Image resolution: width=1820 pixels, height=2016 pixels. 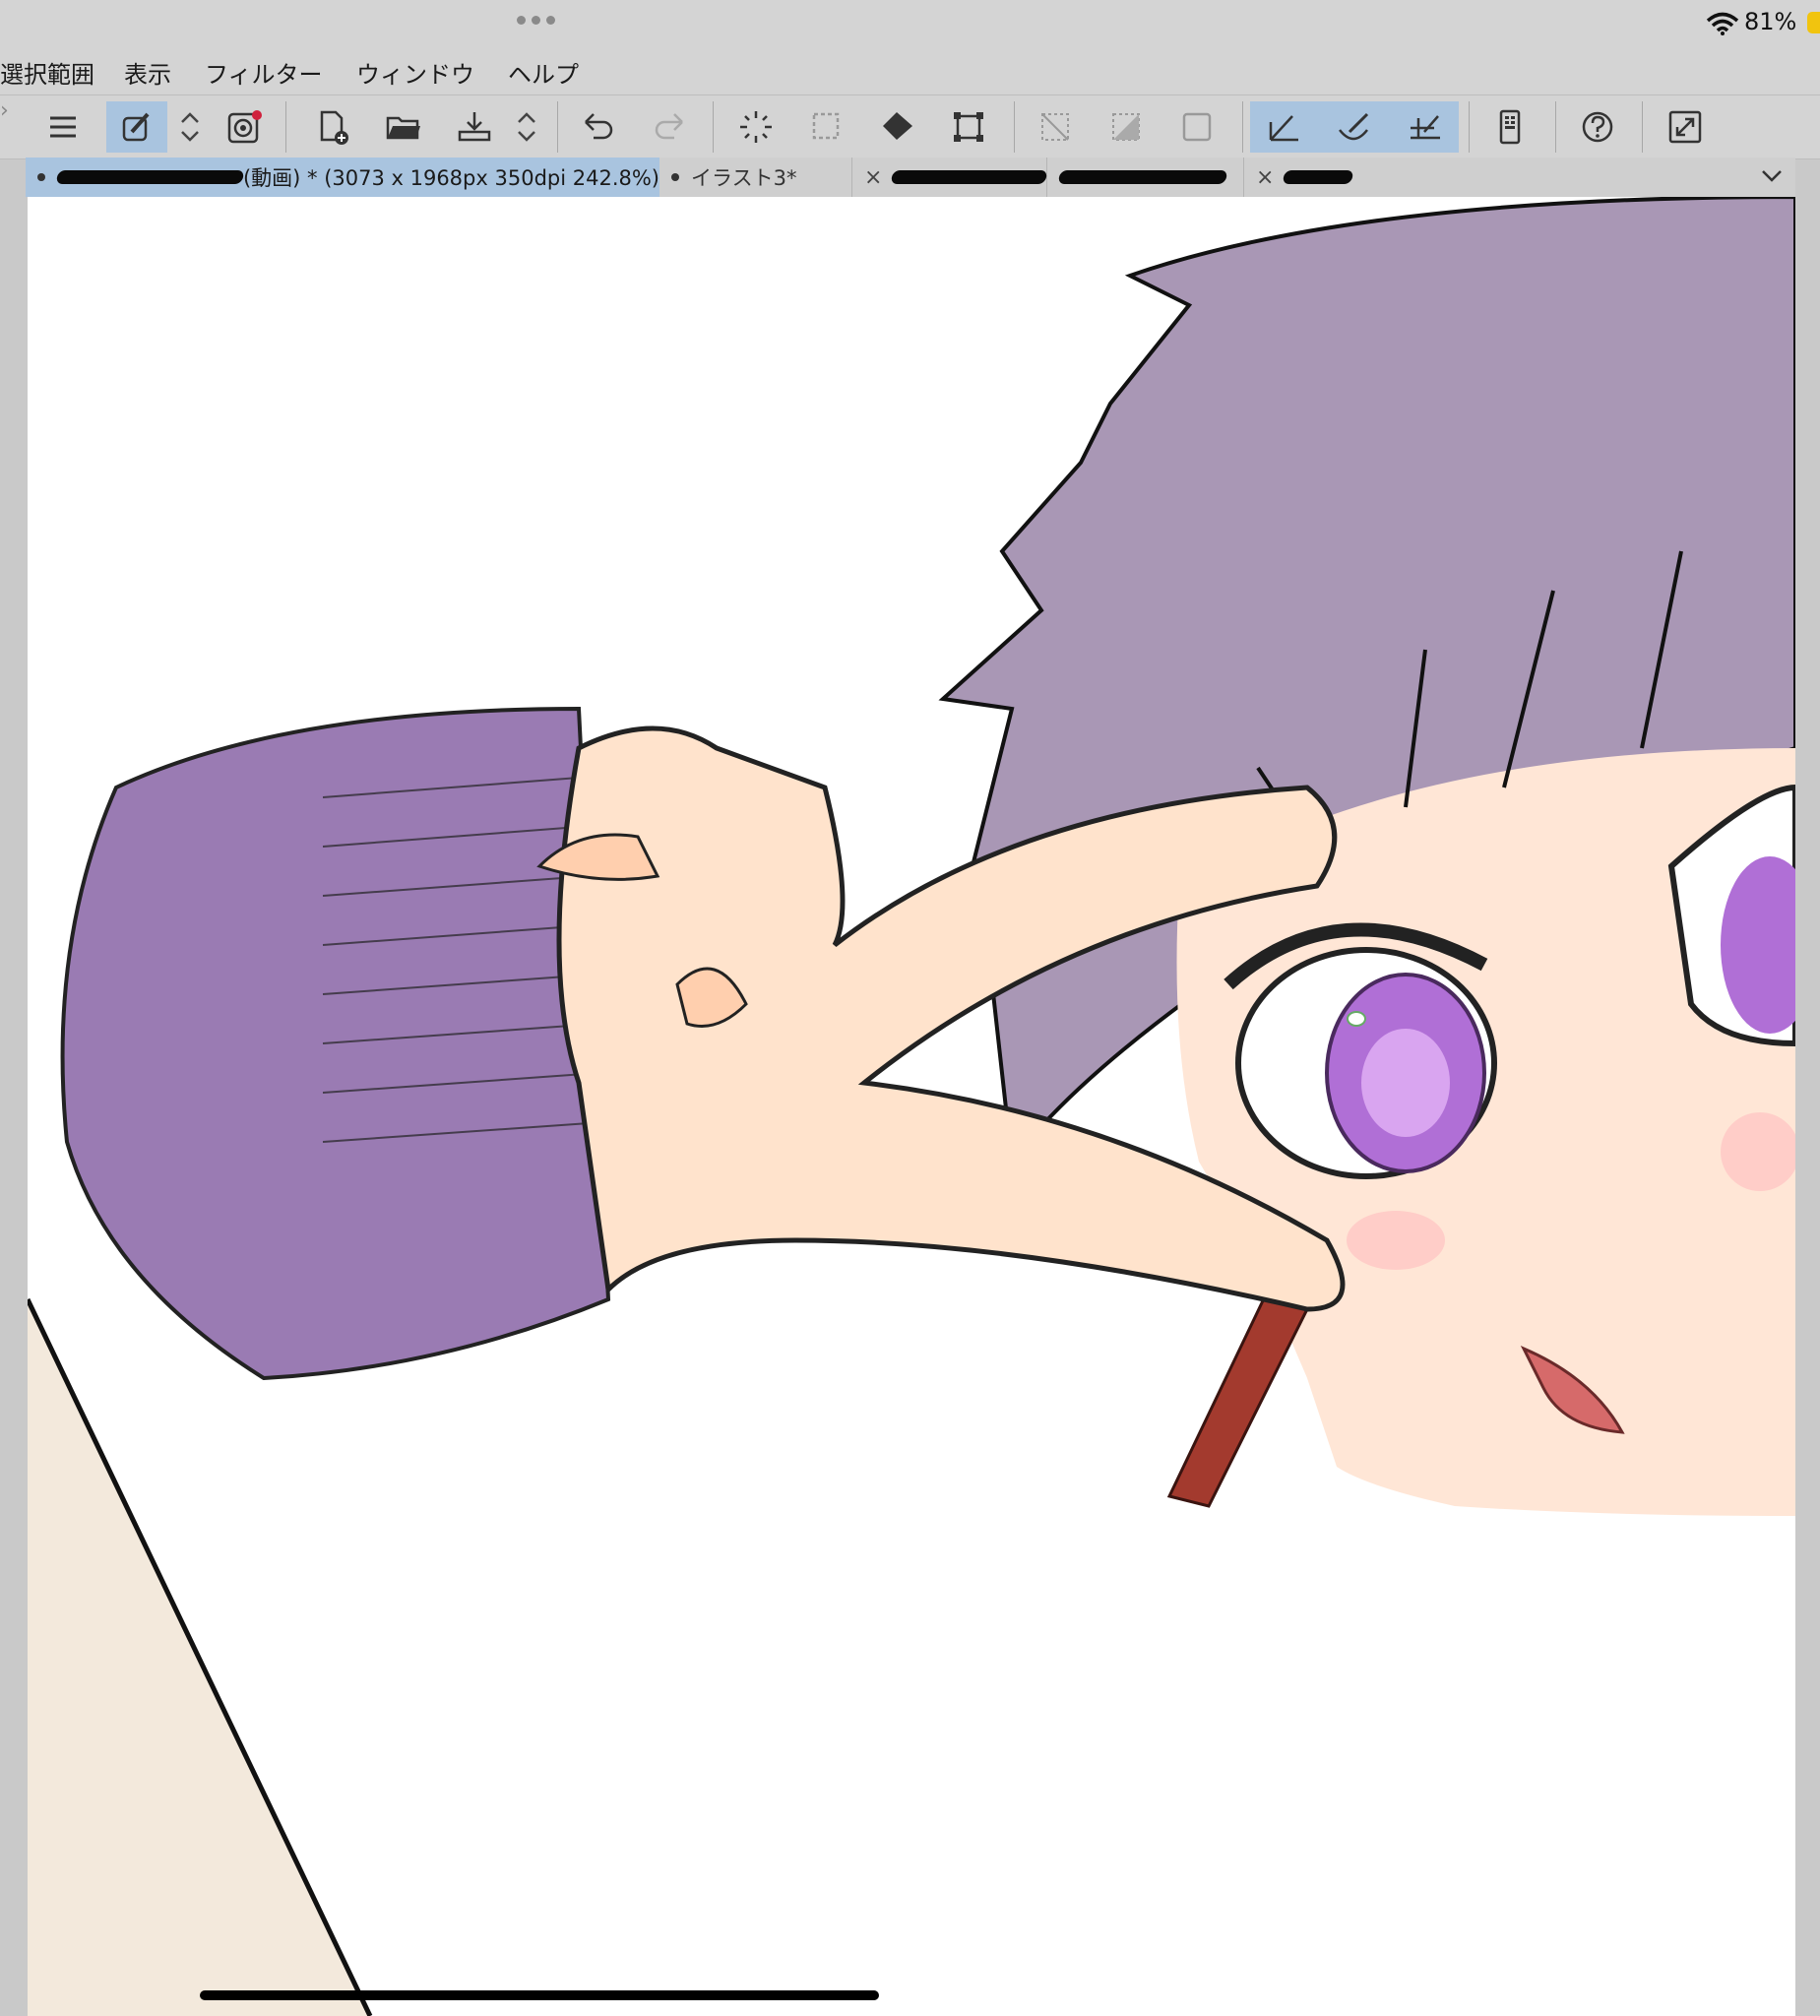 I want to click on selection-border-icon, so click(x=1197, y=127).